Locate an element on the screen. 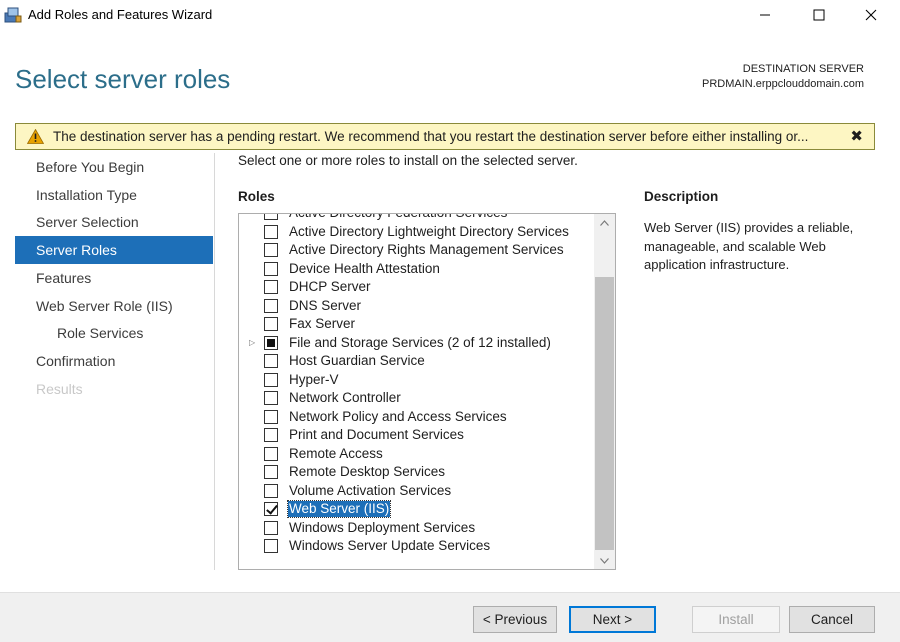  role-label: Hyper-V is located at coordinates (314, 380).